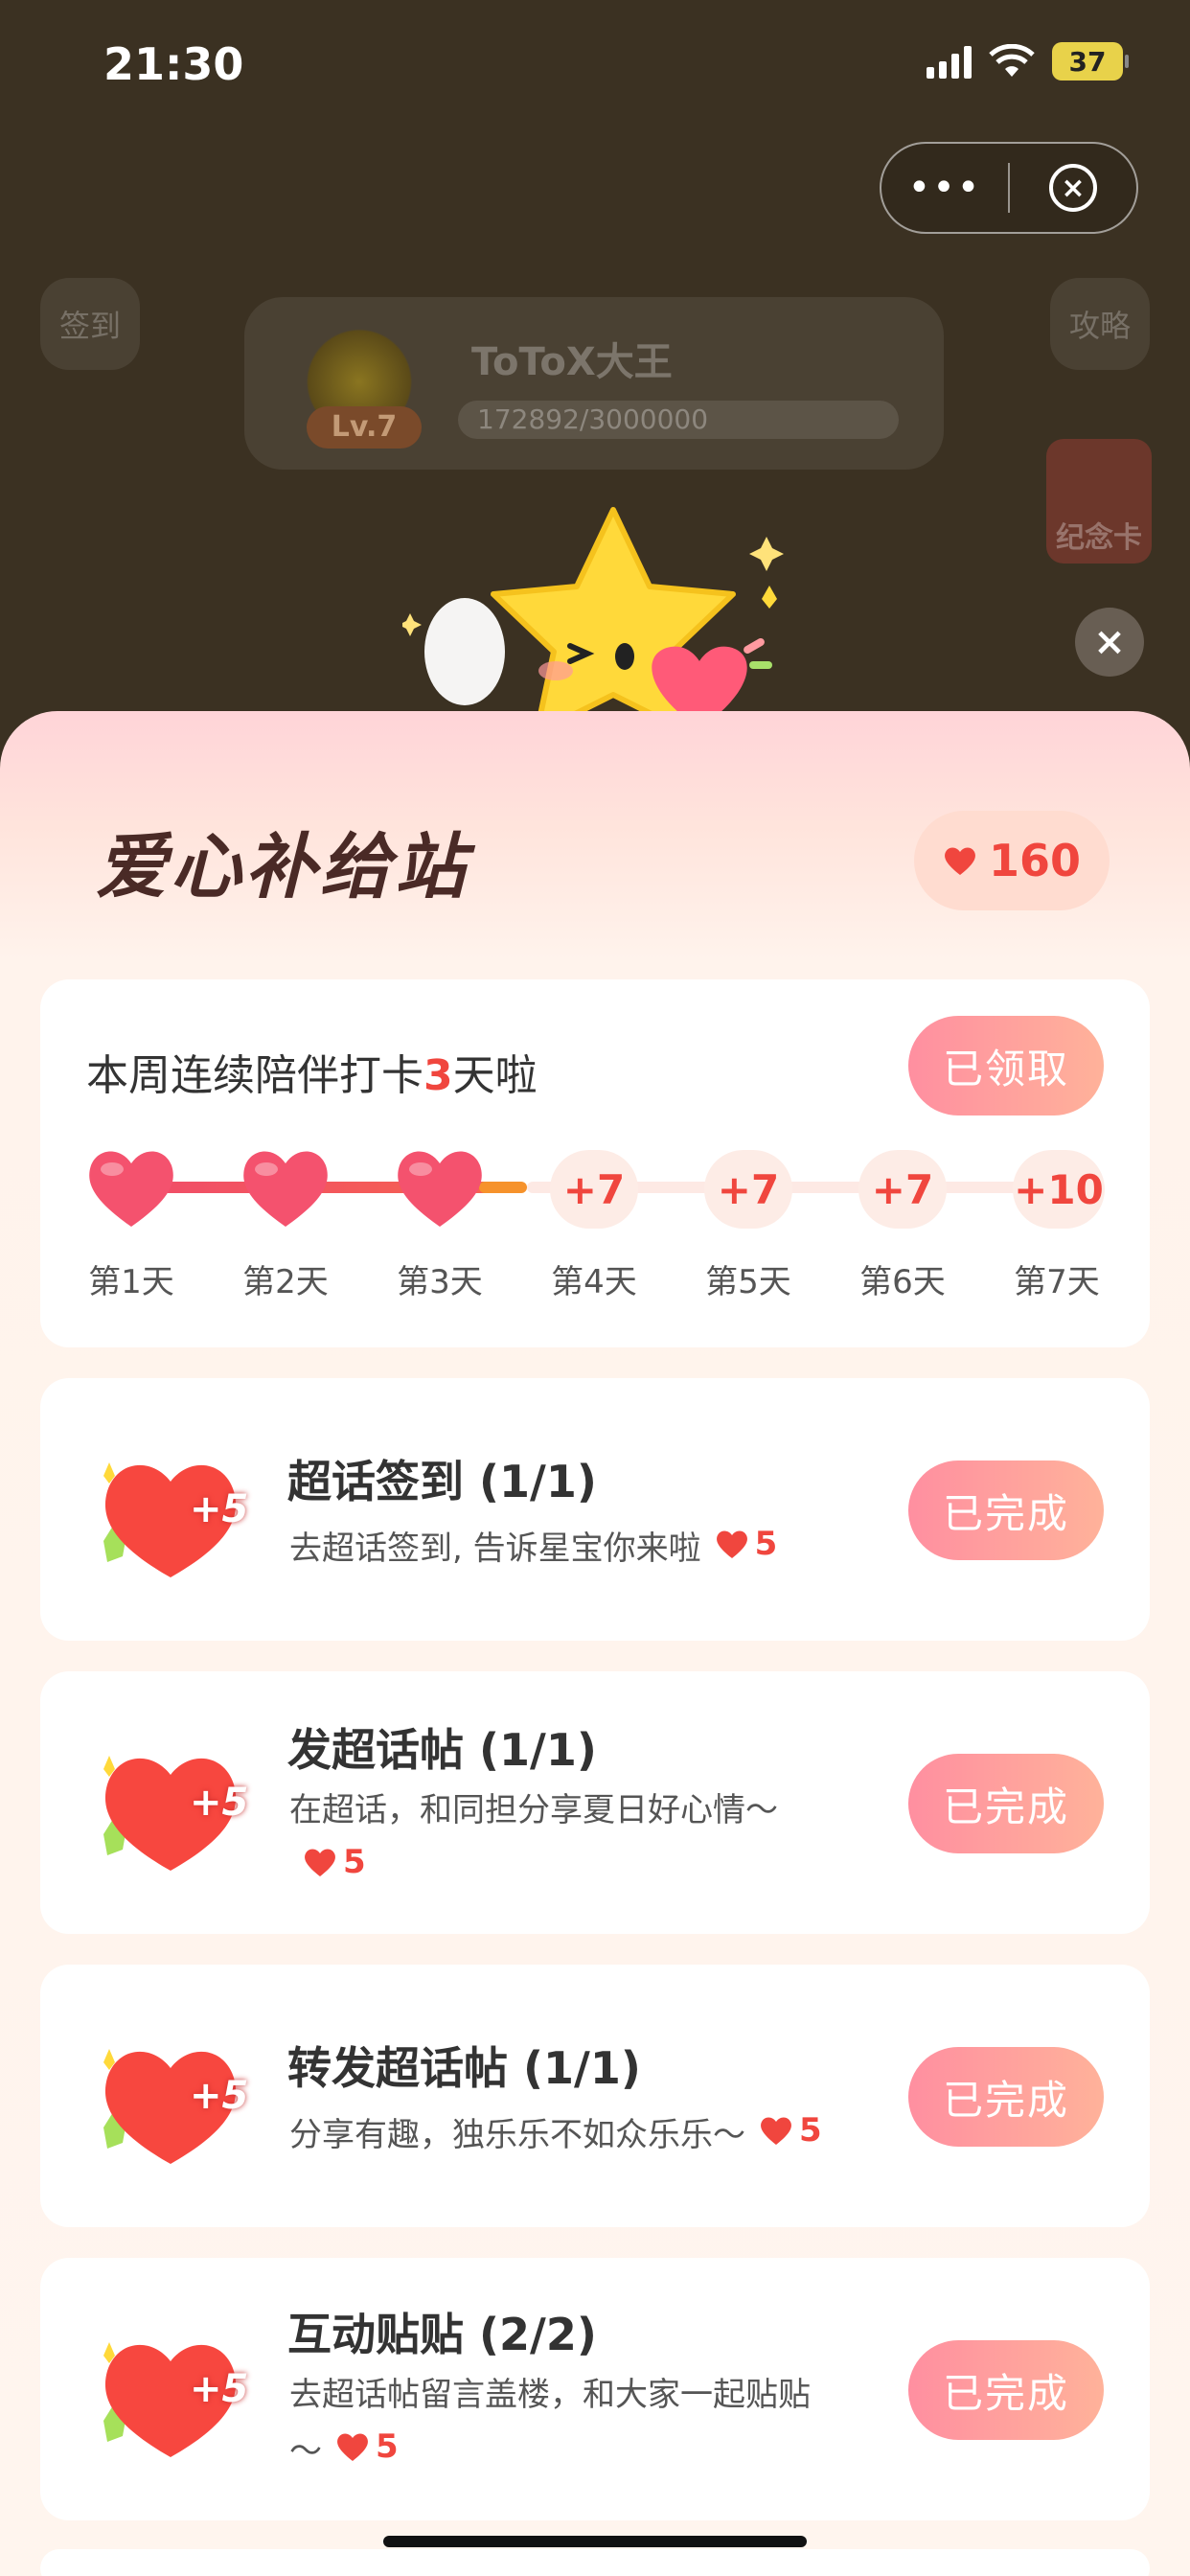 This screenshot has height=2576, width=1190. What do you see at coordinates (282, 867) in the screenshot?
I see `sheet-title: 爱心补给站` at bounding box center [282, 867].